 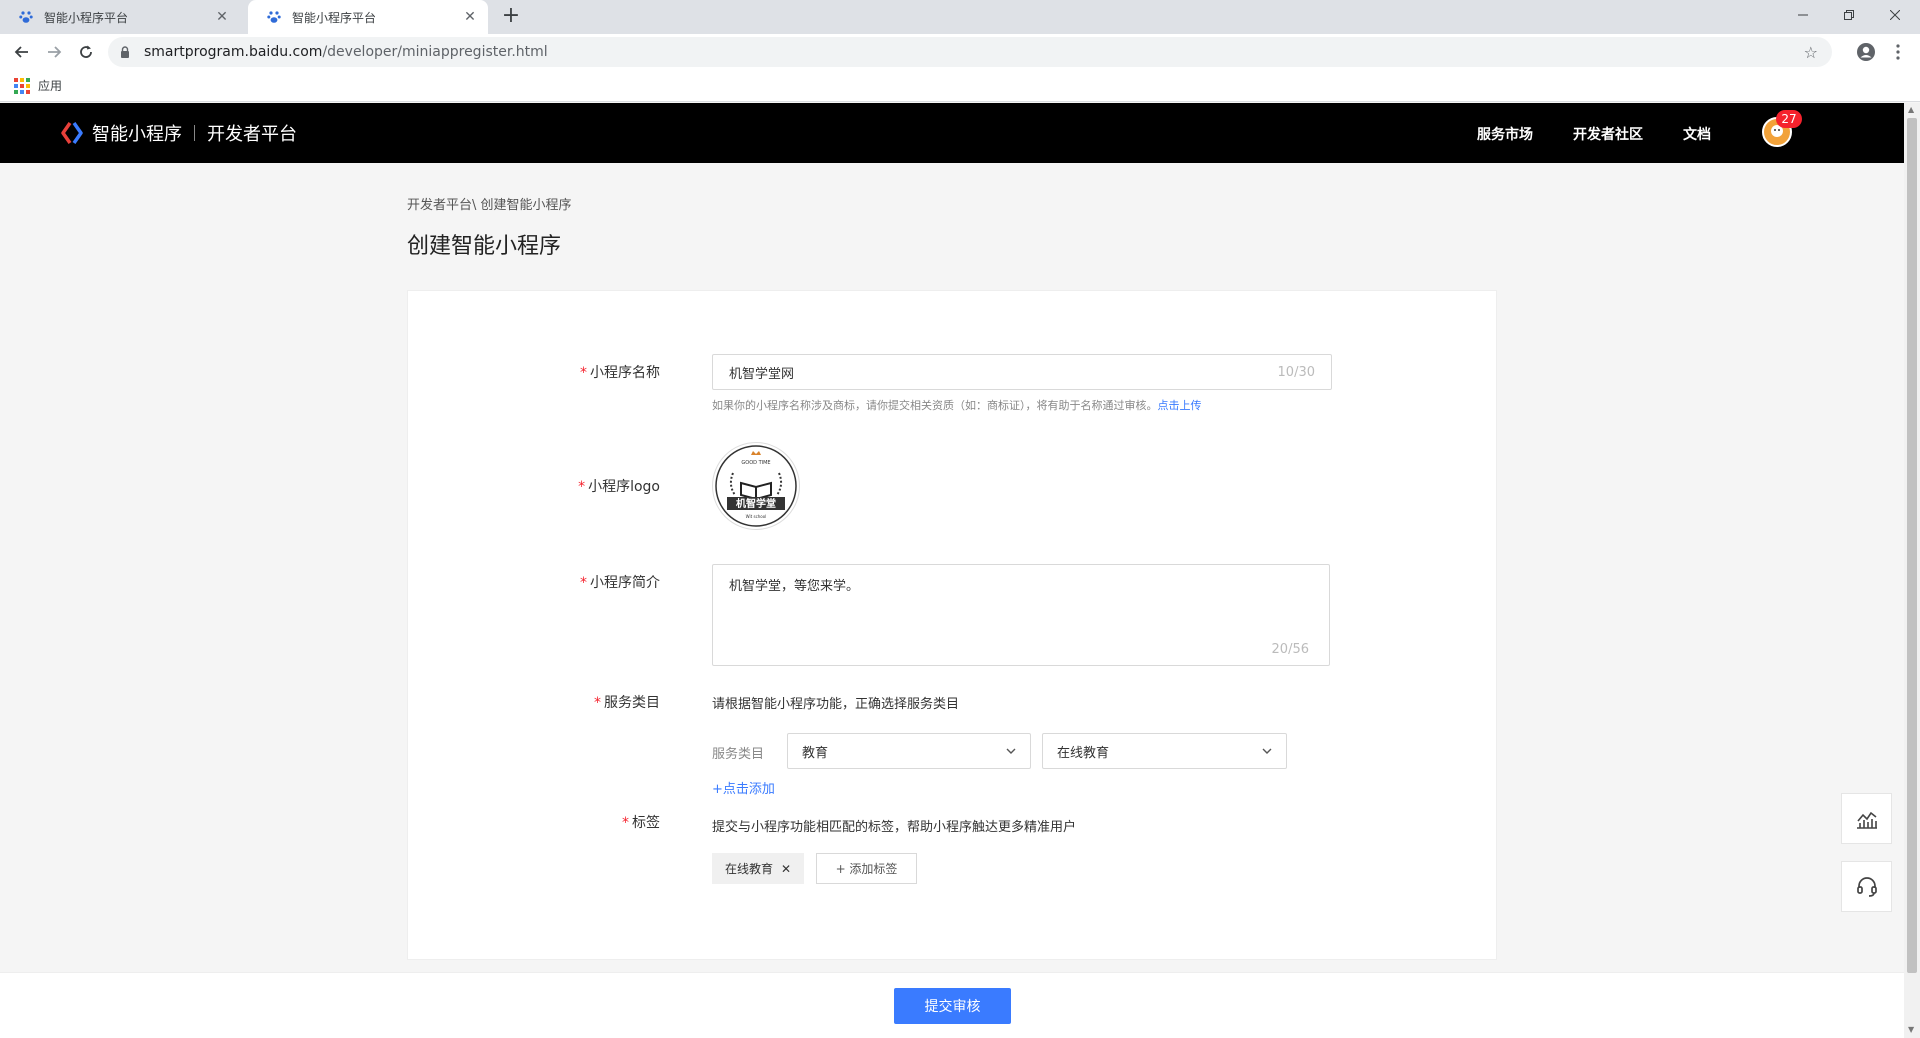 I want to click on intro-textarea-value: 机智学堂，等您来学。, so click(x=794, y=586).